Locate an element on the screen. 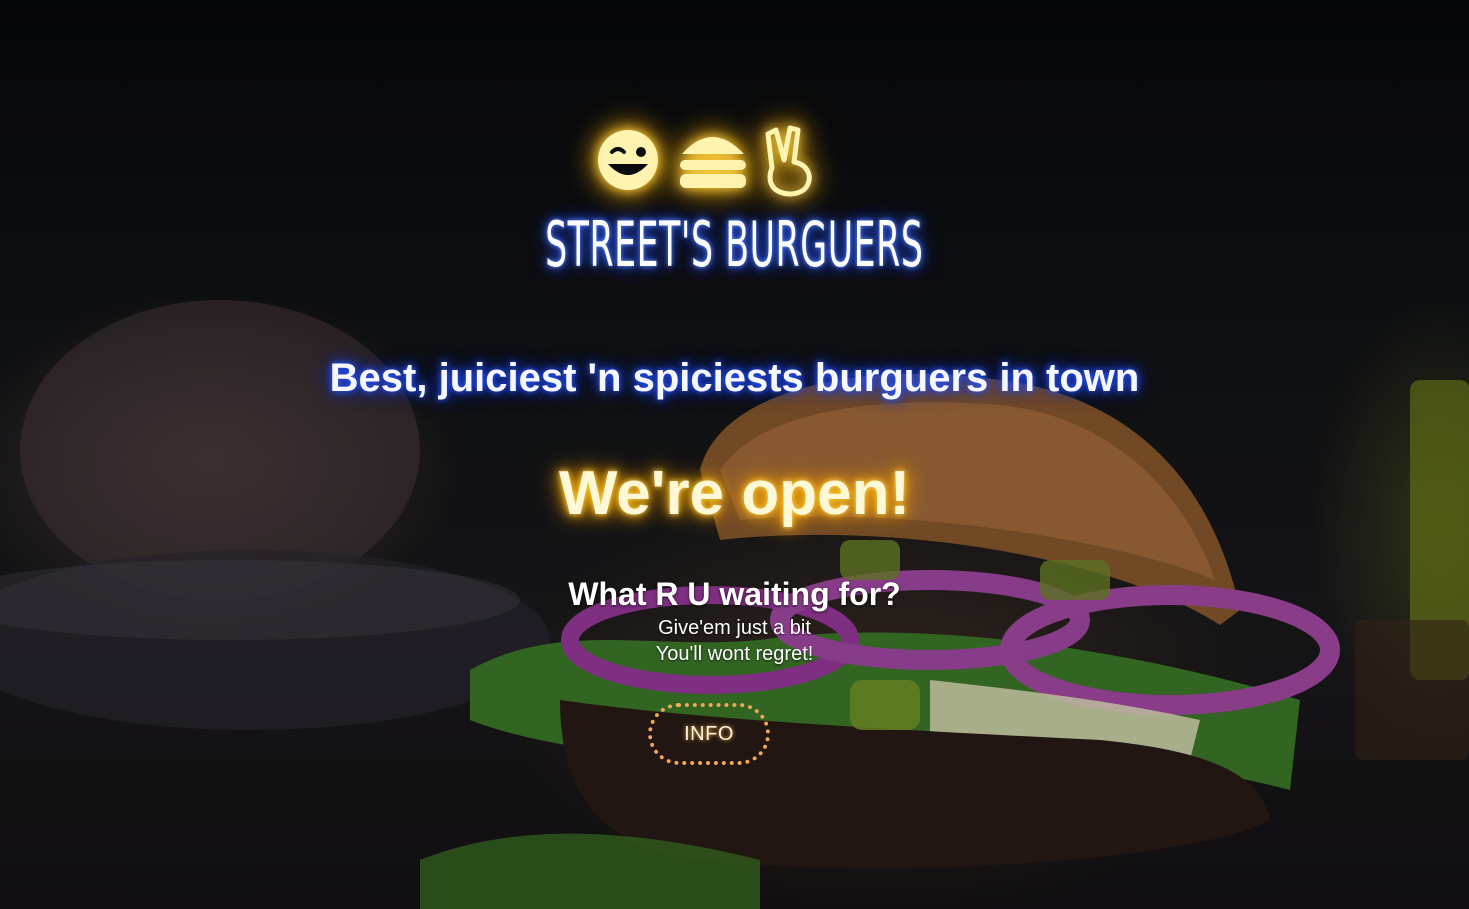 The width and height of the screenshot is (1469, 909). brand-title: STREET'S BURGUERS is located at coordinates (734, 244).